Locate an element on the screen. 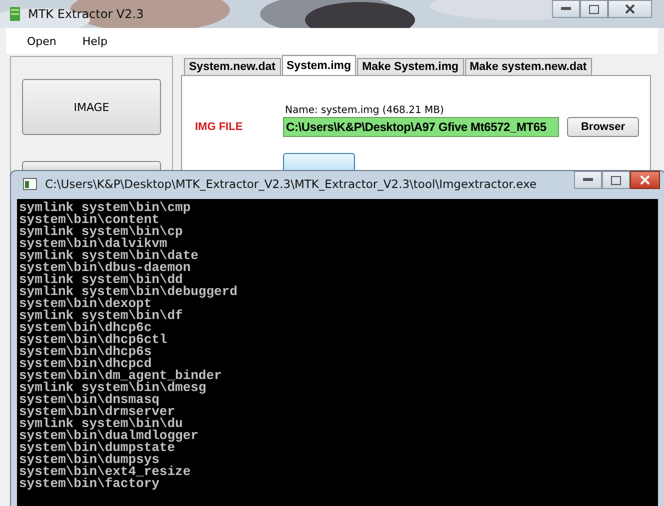  console-line: system\bin\dbus-daemon is located at coordinates (105, 268).